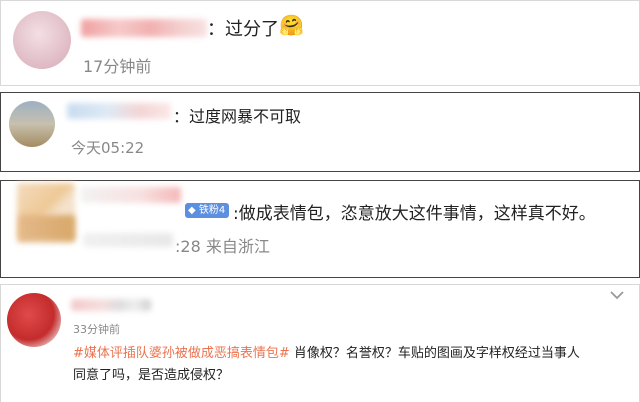 The image size is (640, 402). I want to click on comment-text-line1: 肖像权？名誉权？车贴的图画及字样权经过当事人, so click(434, 353).